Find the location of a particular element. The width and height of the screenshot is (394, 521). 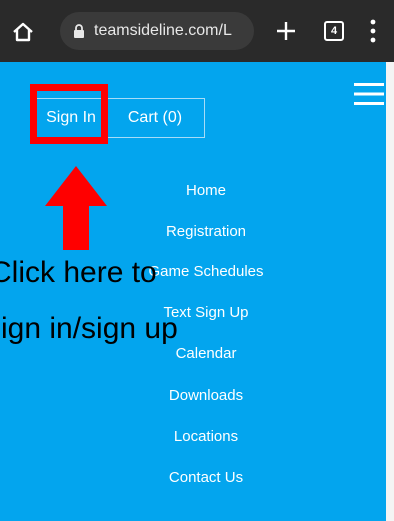

tab-switcher-icon: 4 is located at coordinates (334, 31).